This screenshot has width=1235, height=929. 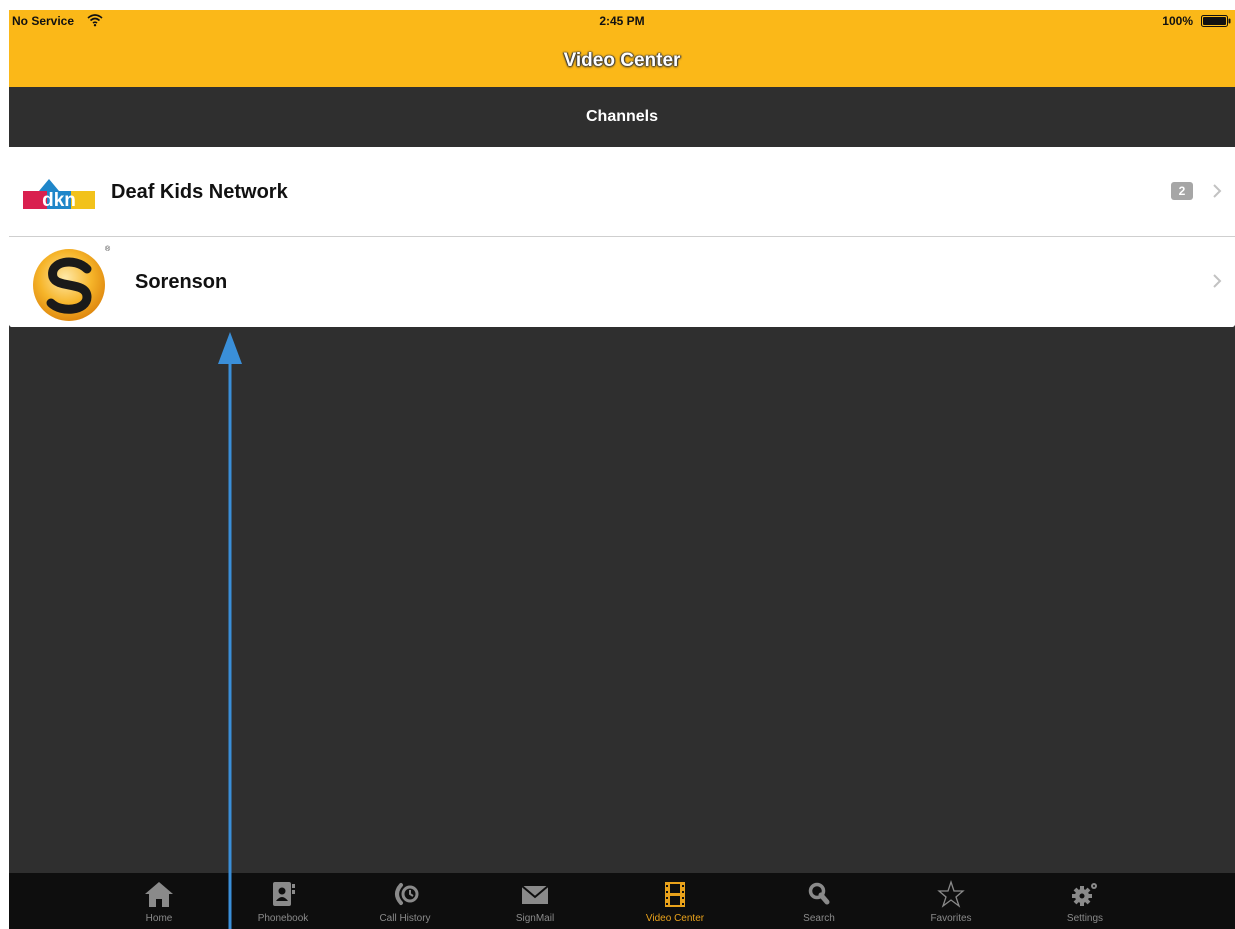 I want to click on battery-percent: 100%, so click(x=1177, y=21).